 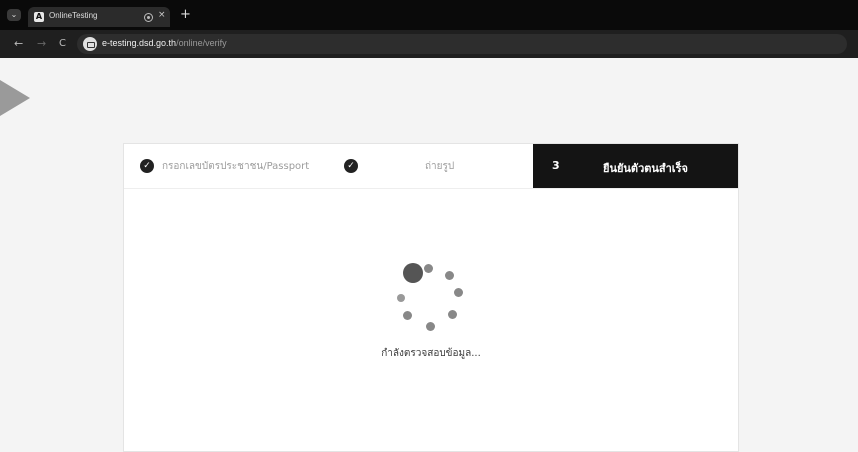 I want to click on browser-tab: A OnlineTesting ×, so click(x=99, y=17).